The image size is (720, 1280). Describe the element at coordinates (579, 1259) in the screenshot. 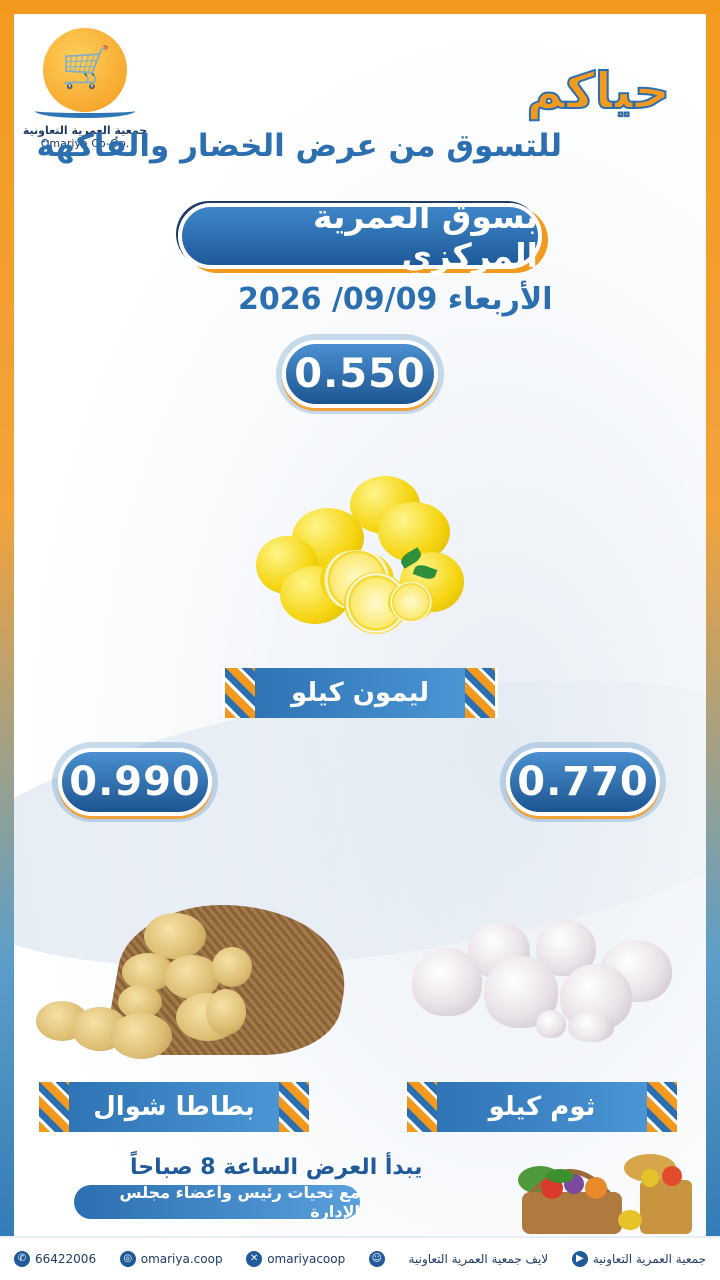

I see `youtube-icon: ▶` at that location.